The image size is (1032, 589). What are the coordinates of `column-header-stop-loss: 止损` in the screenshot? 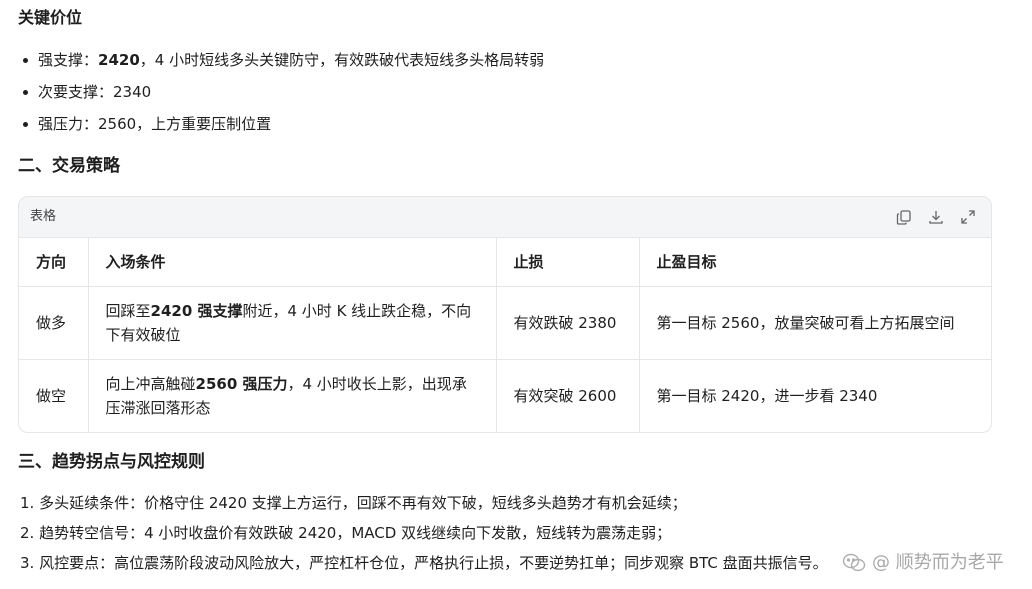 It's located at (568, 262).